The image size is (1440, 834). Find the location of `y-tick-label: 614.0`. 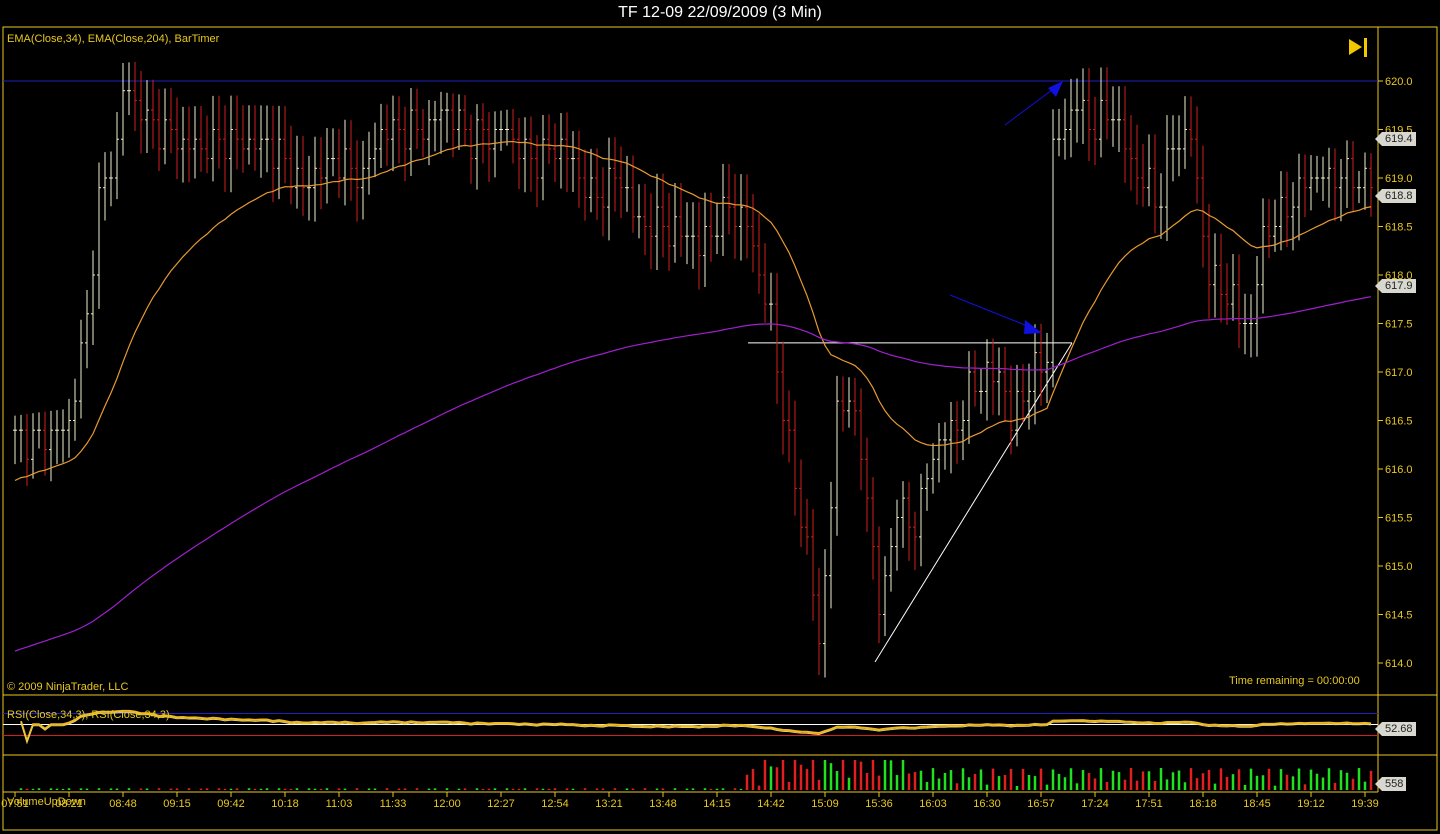

y-tick-label: 614.0 is located at coordinates (1399, 664).